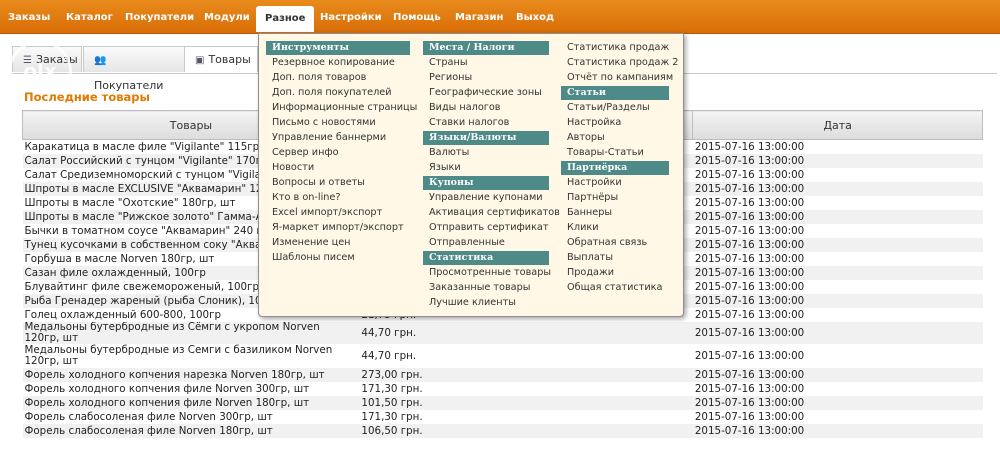 The image size is (1000, 459). What do you see at coordinates (615, 137) in the screenshot?
I see `menu-item: Авторы` at bounding box center [615, 137].